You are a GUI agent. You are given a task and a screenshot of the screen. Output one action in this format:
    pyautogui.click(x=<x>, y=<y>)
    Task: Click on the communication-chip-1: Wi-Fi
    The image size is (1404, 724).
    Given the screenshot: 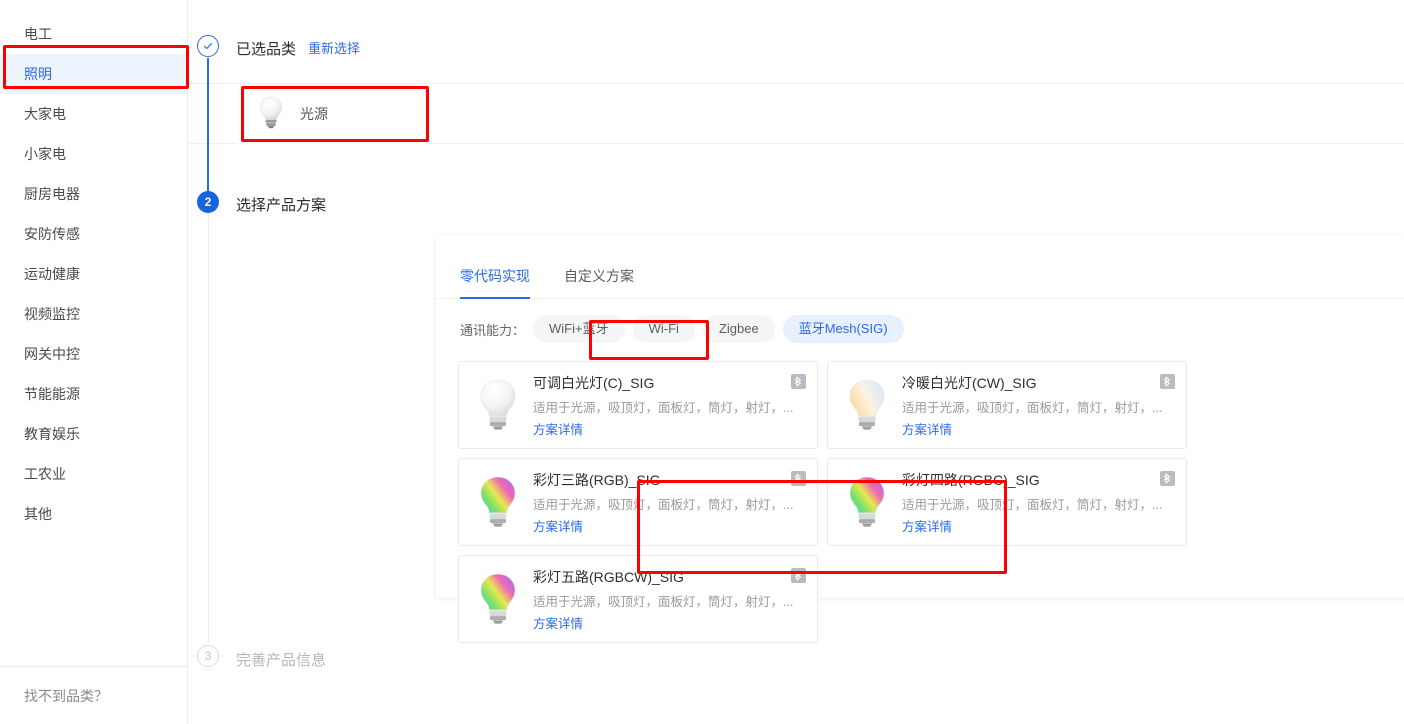 What is the action you would take?
    pyautogui.click(x=663, y=329)
    